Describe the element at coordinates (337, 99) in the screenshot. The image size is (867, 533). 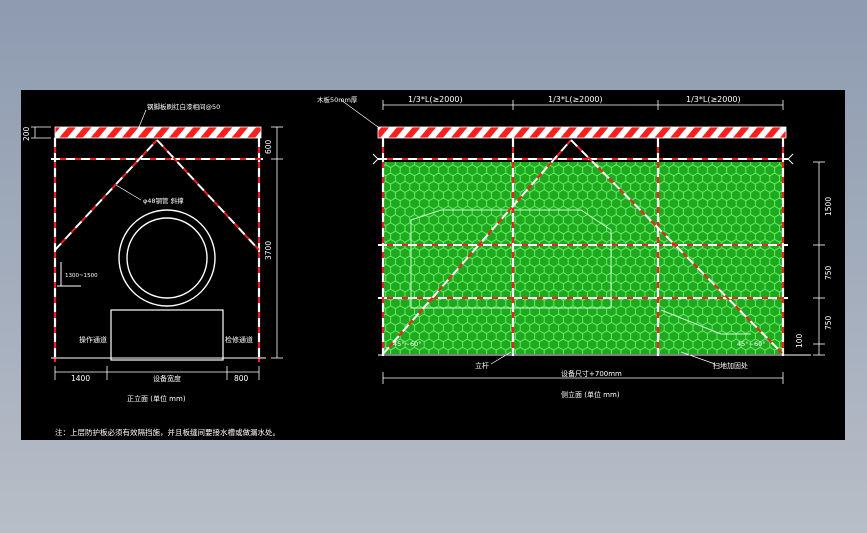
I see `side-plank-label: 木板50mm厚` at that location.